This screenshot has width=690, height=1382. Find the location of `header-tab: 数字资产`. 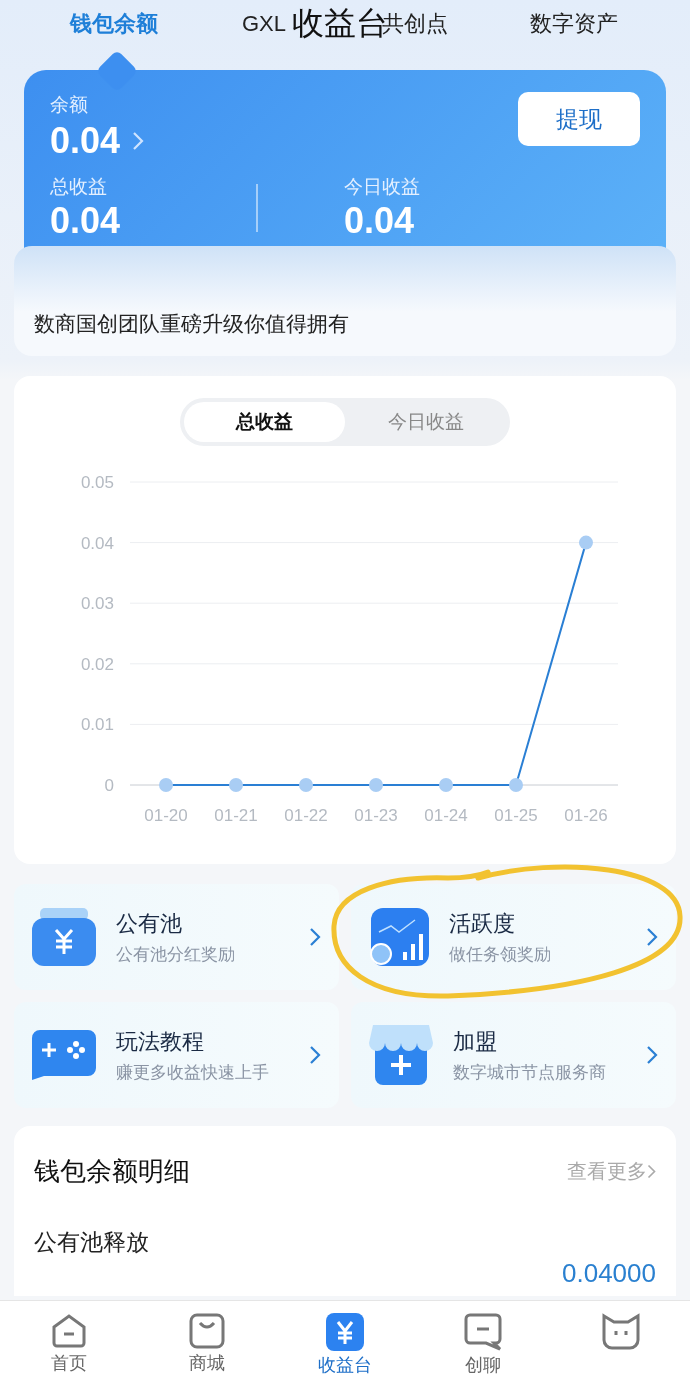

header-tab: 数字资产 is located at coordinates (574, 24).